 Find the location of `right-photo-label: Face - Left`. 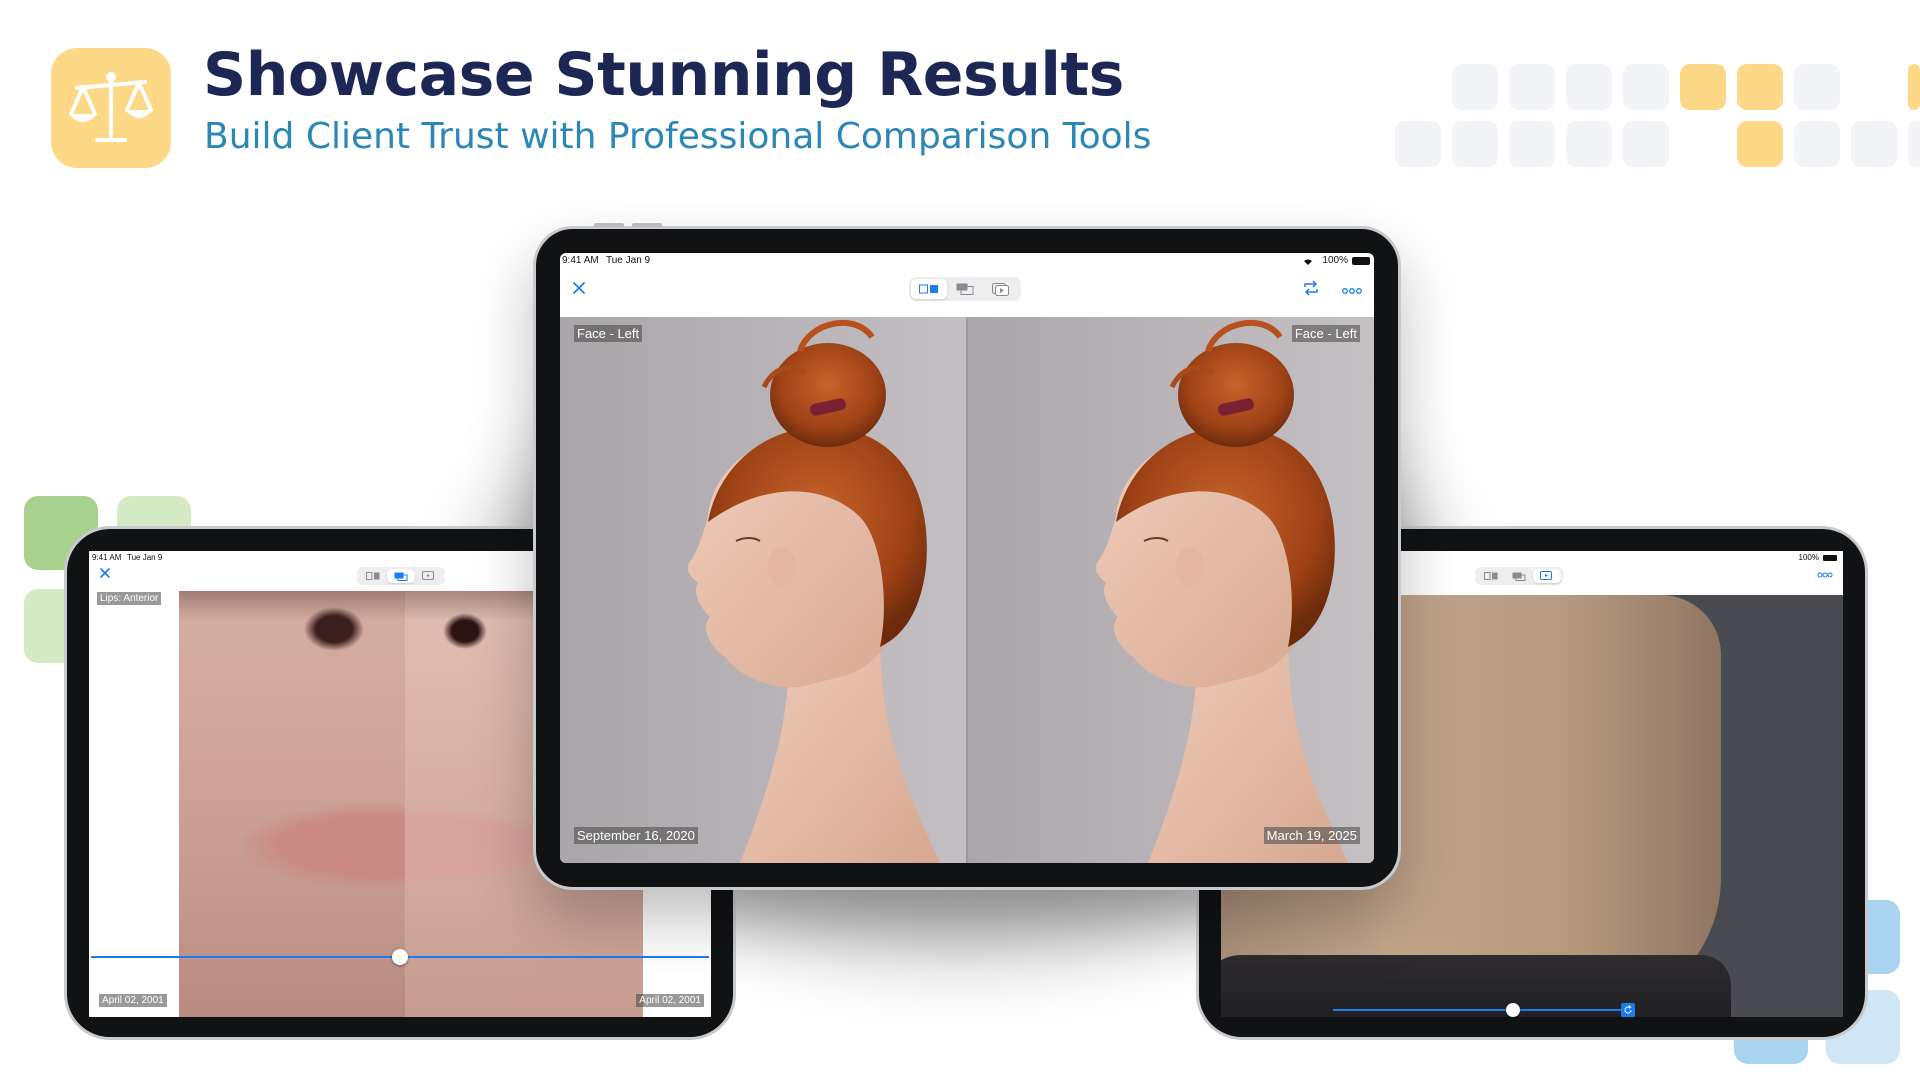

right-photo-label: Face - Left is located at coordinates (1325, 333).